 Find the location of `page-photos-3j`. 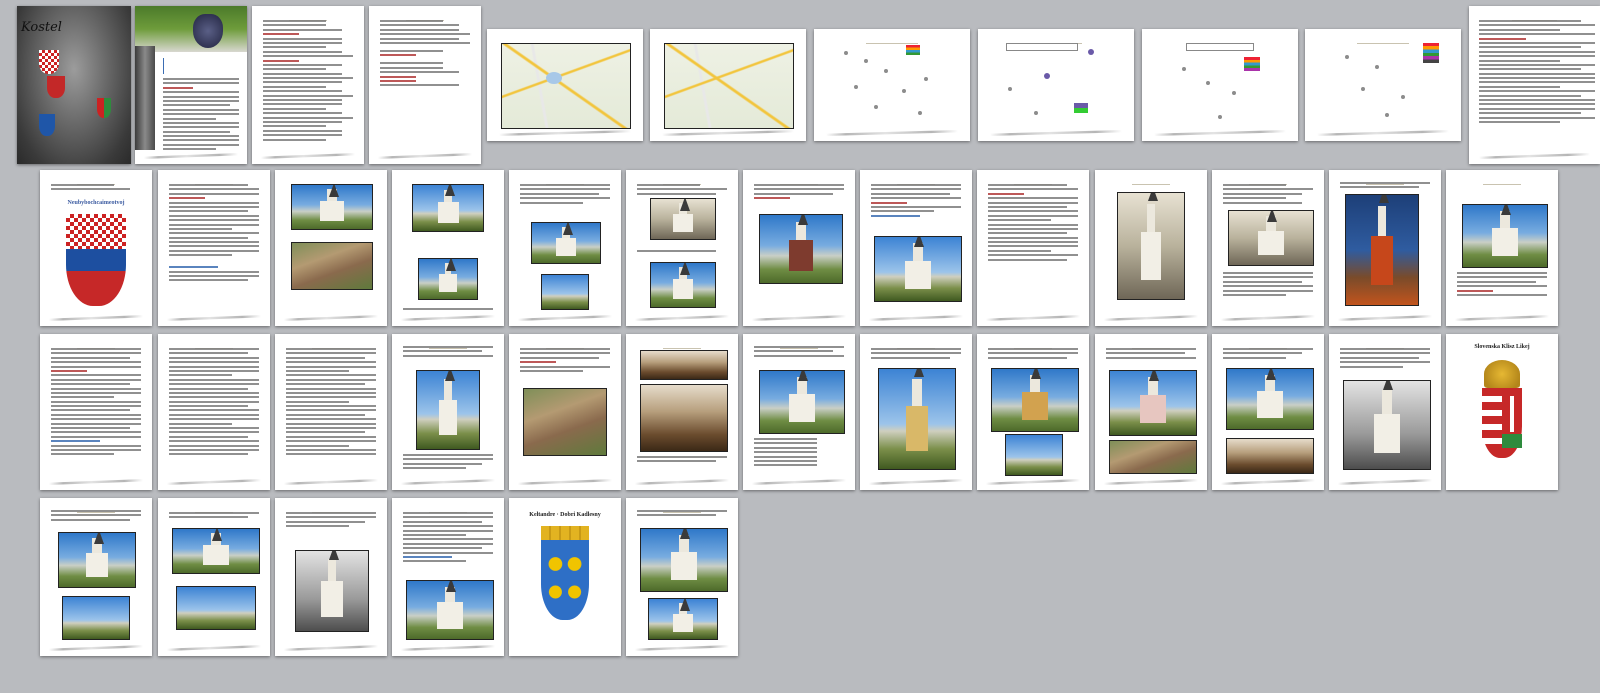

page-photos-3j is located at coordinates (1151, 412).